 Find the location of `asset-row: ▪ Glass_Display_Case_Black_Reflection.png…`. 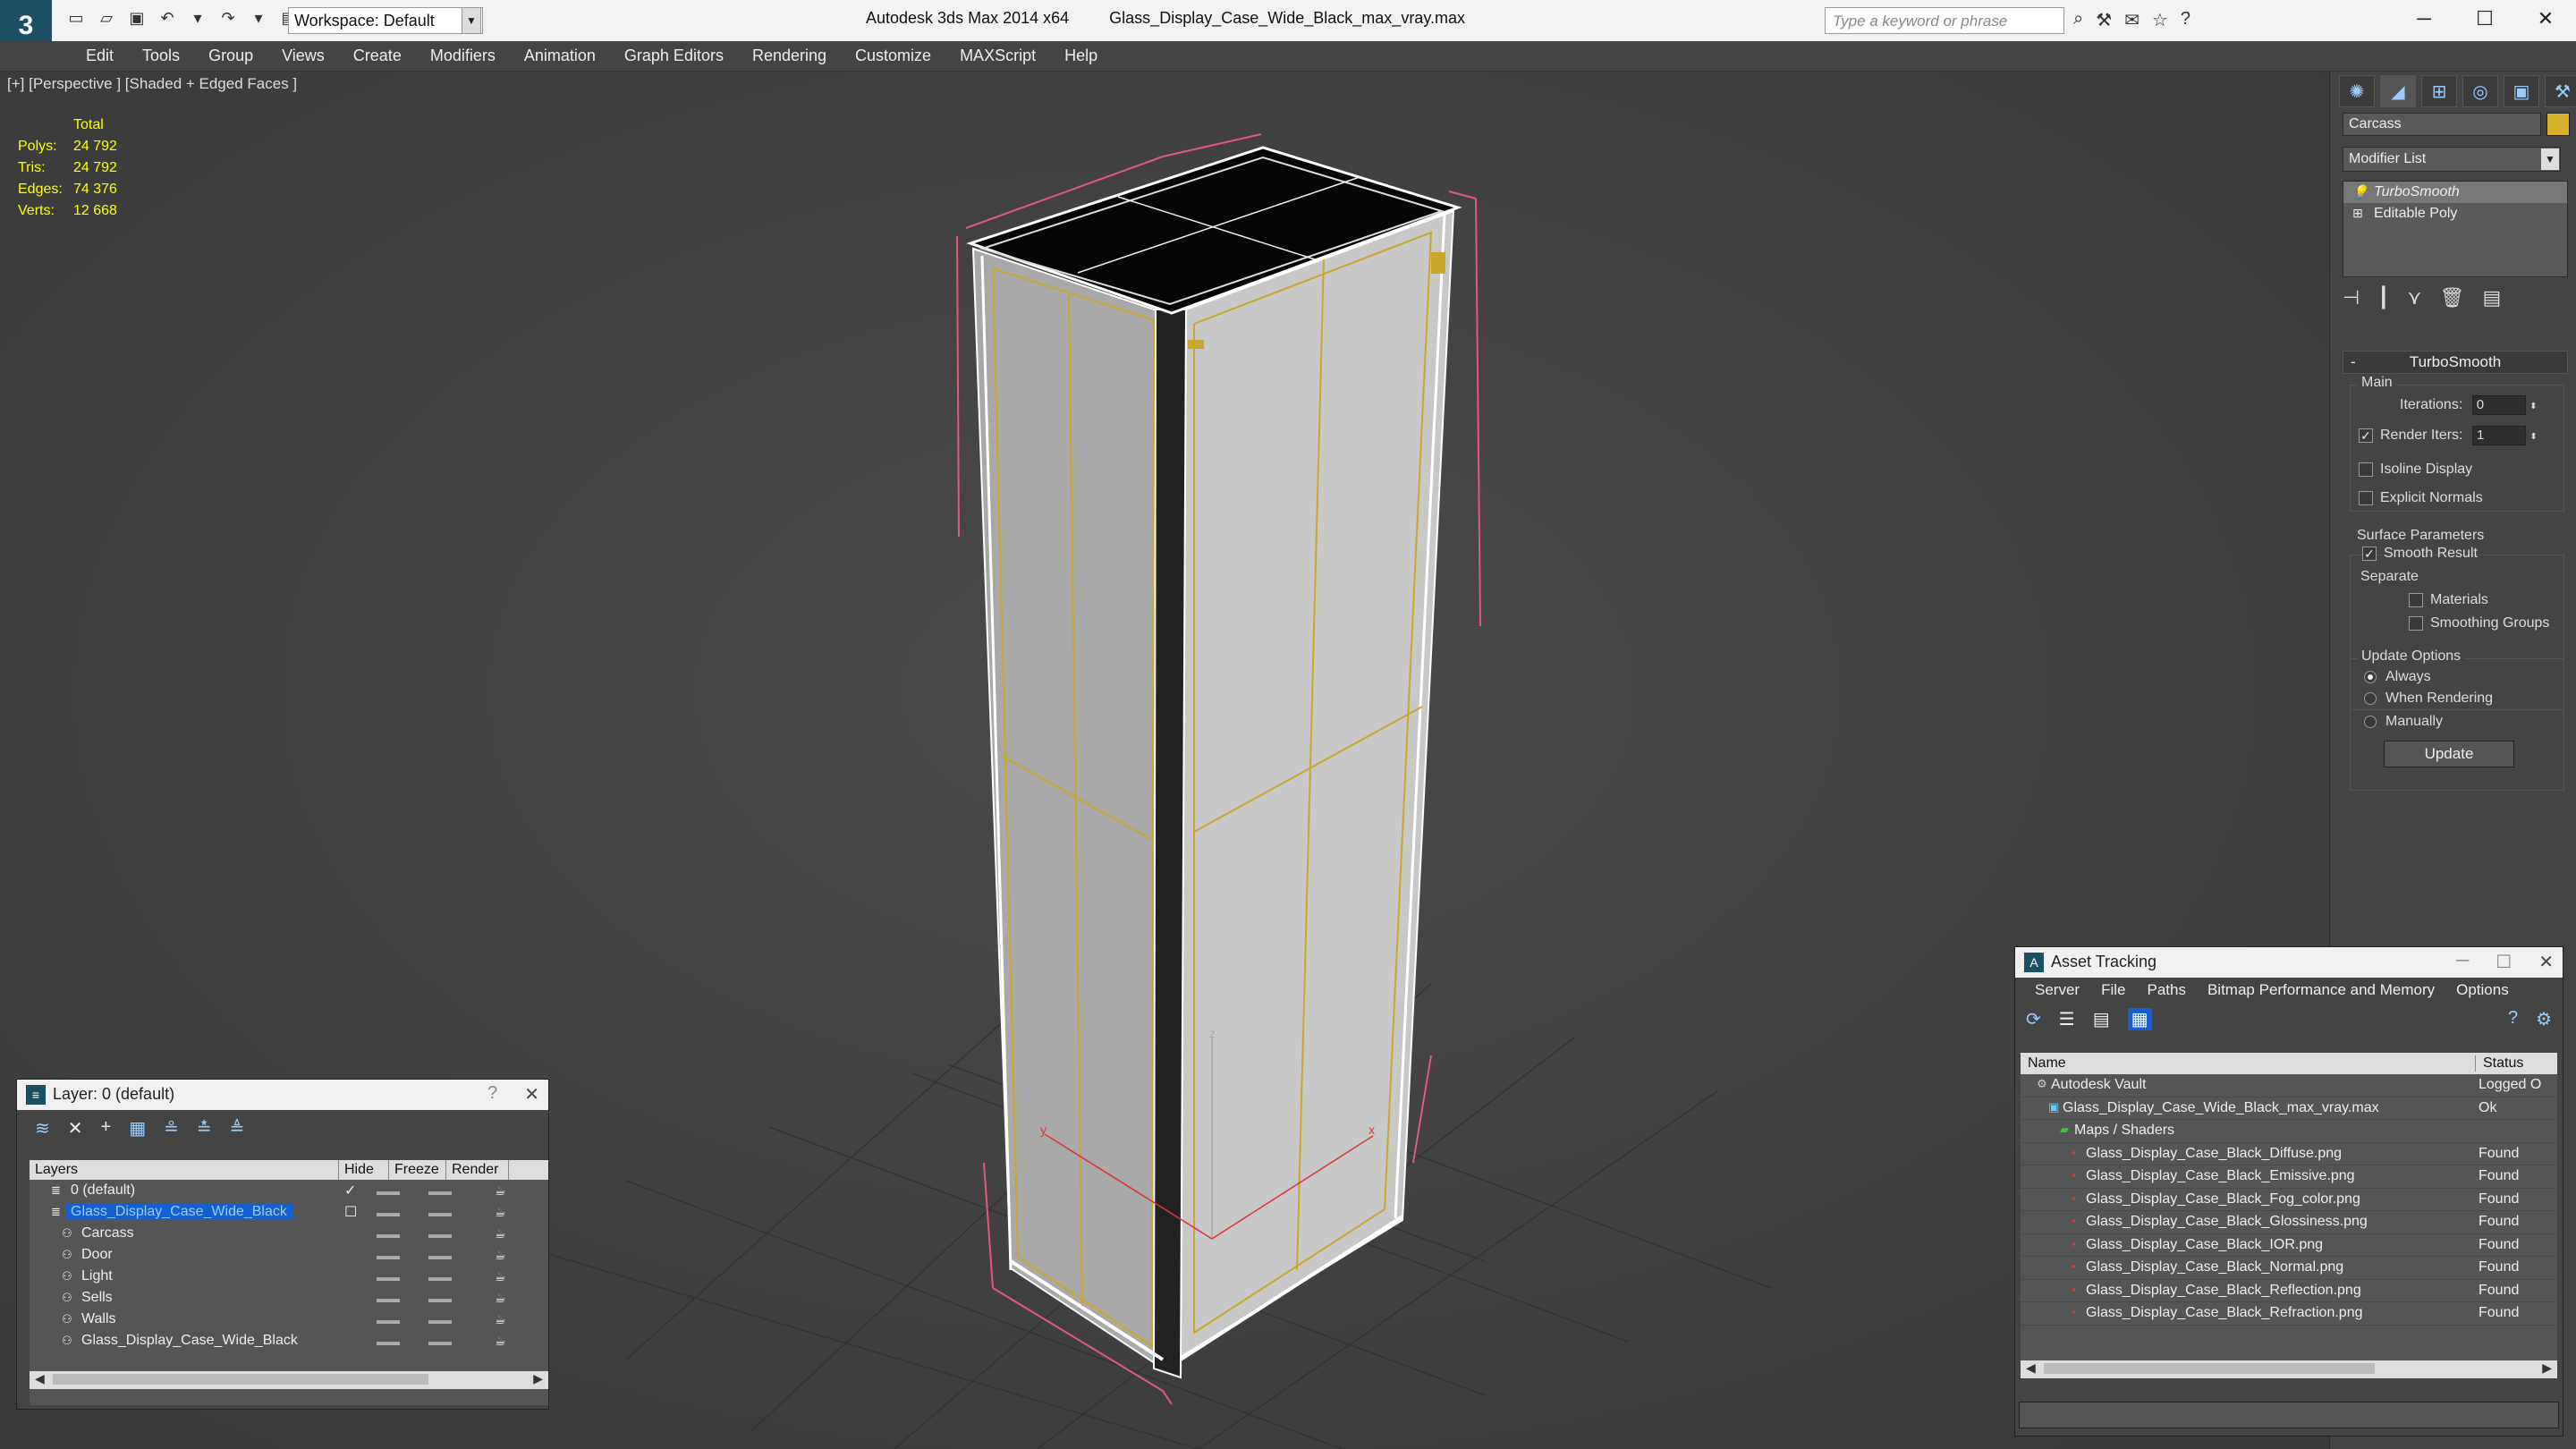

asset-row: ▪ Glass_Display_Case_Black_Reflection.png… is located at coordinates (2289, 1291).